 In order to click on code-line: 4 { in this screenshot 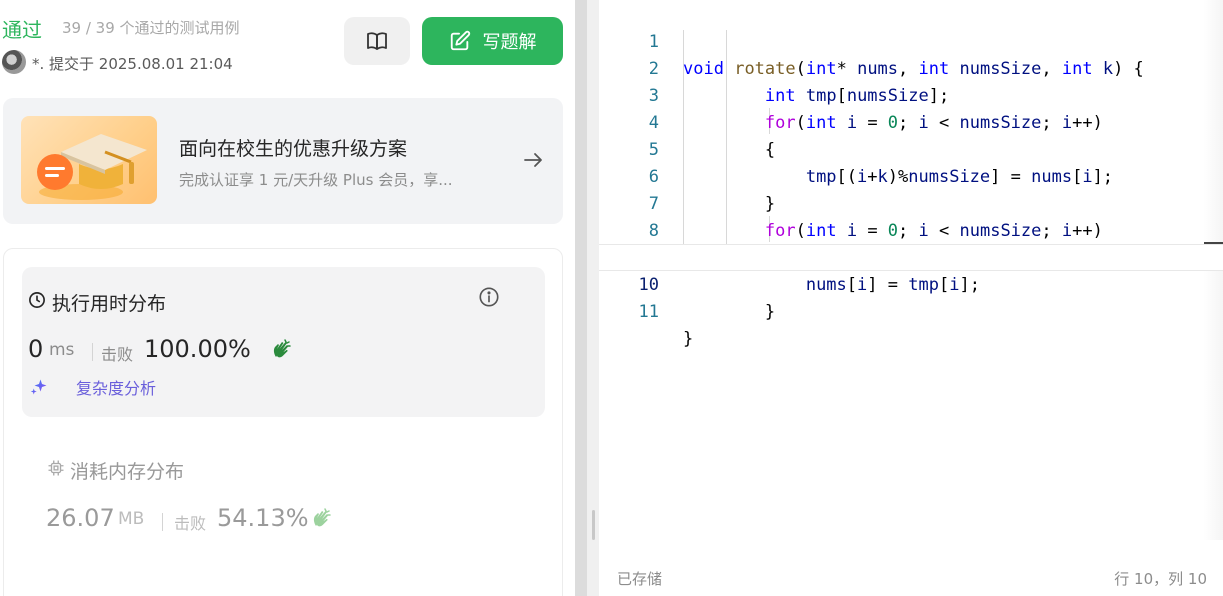, I will do `click(911, 121)`.